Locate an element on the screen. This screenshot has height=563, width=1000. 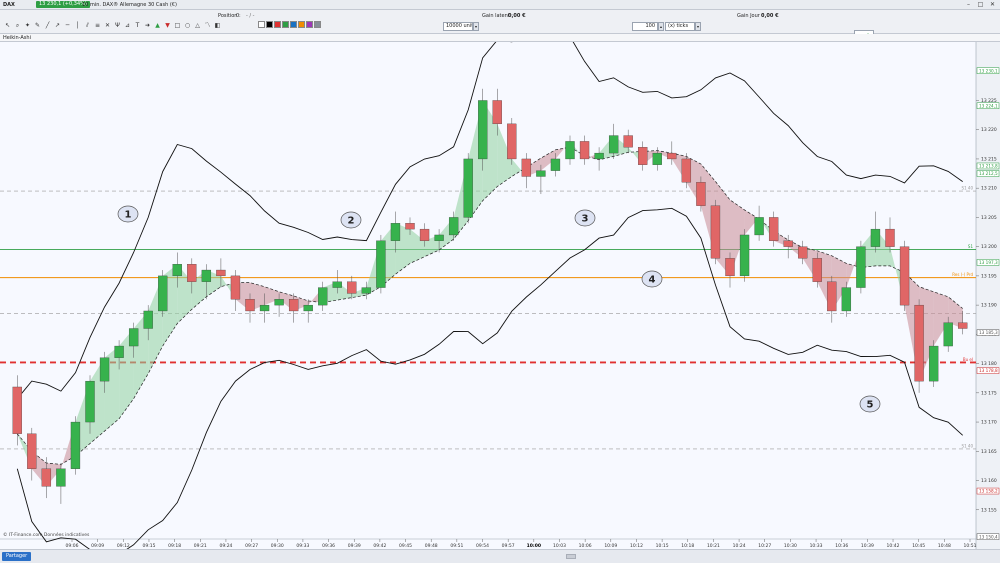
close-button: ✕ is located at coordinates (992, 5).